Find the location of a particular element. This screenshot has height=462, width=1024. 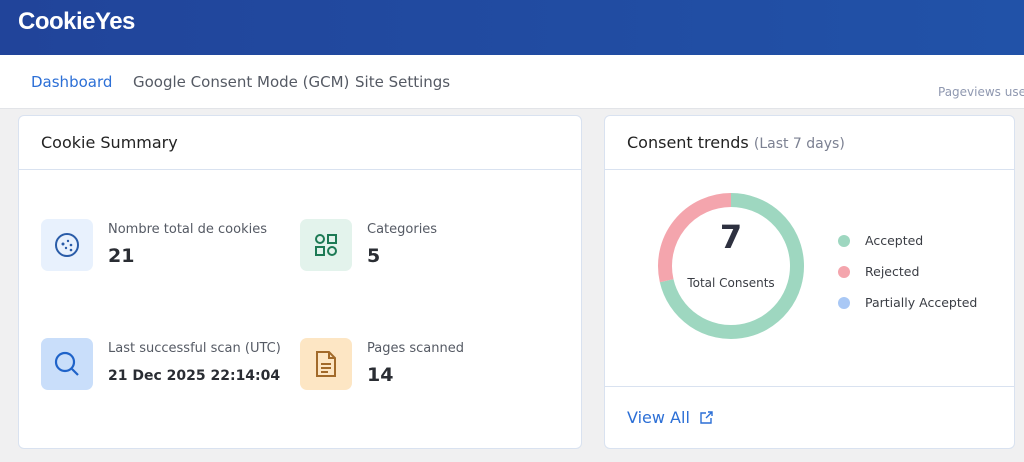

view-all-label: View All is located at coordinates (658, 417).